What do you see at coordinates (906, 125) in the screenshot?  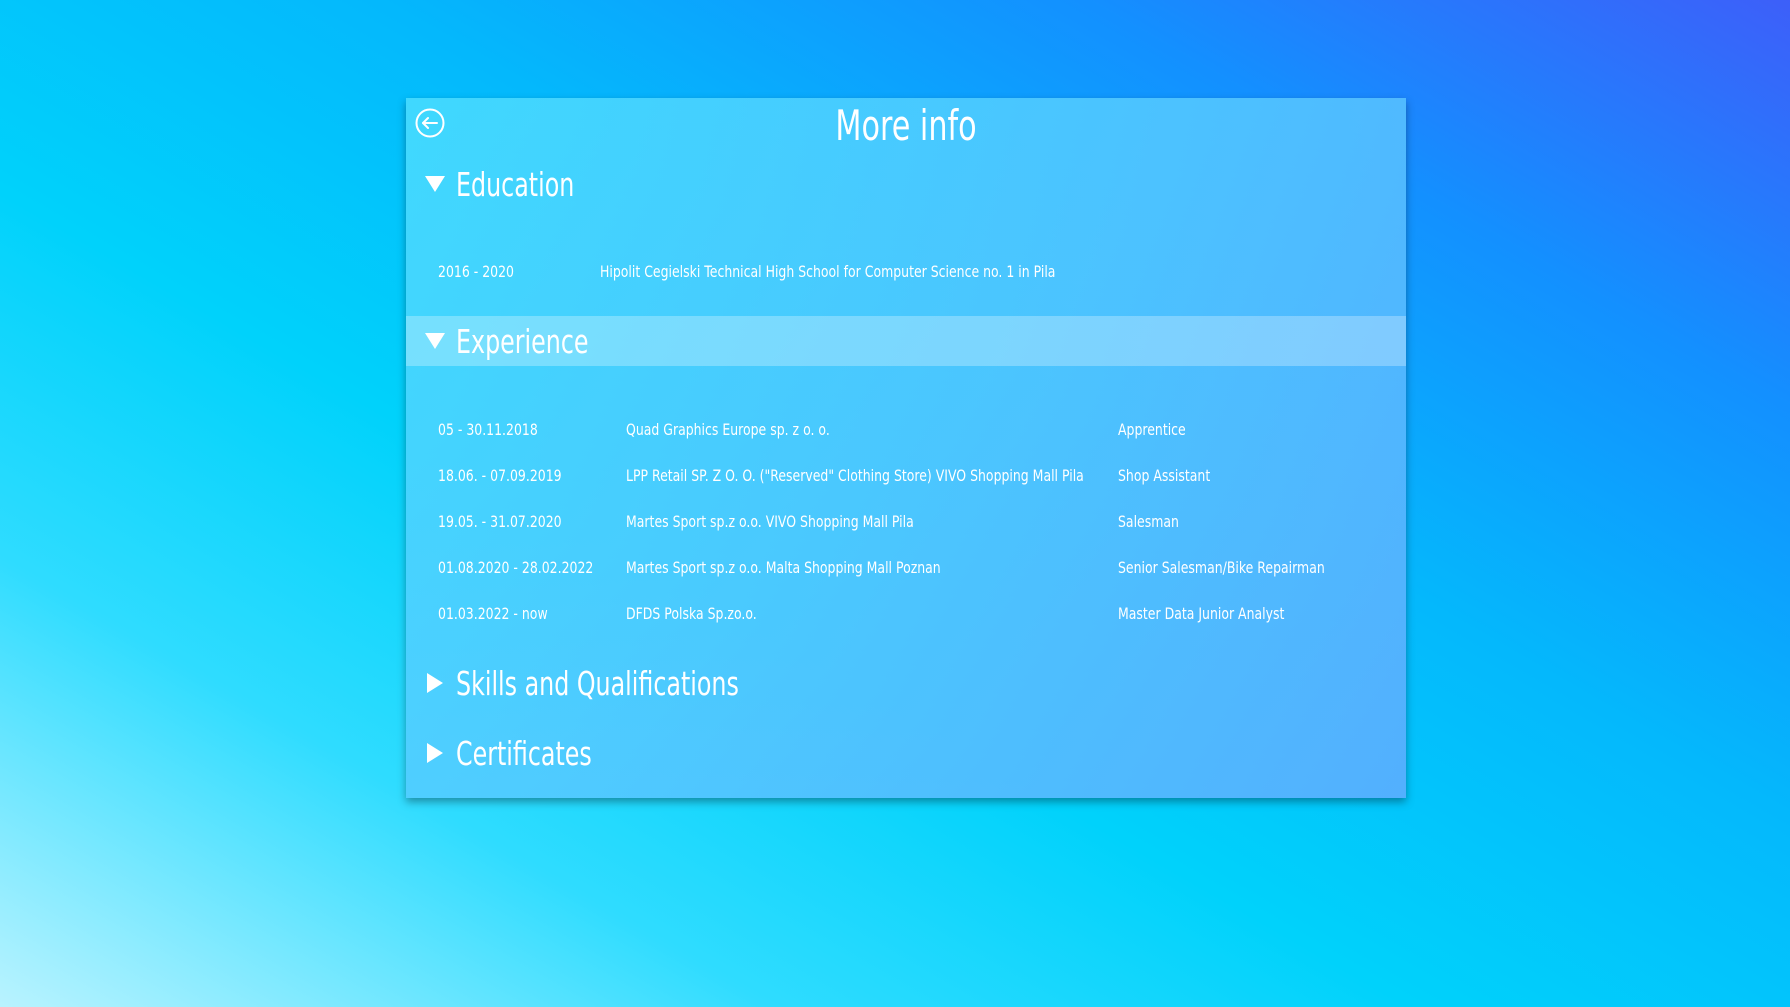 I see `page-title: More info` at bounding box center [906, 125].